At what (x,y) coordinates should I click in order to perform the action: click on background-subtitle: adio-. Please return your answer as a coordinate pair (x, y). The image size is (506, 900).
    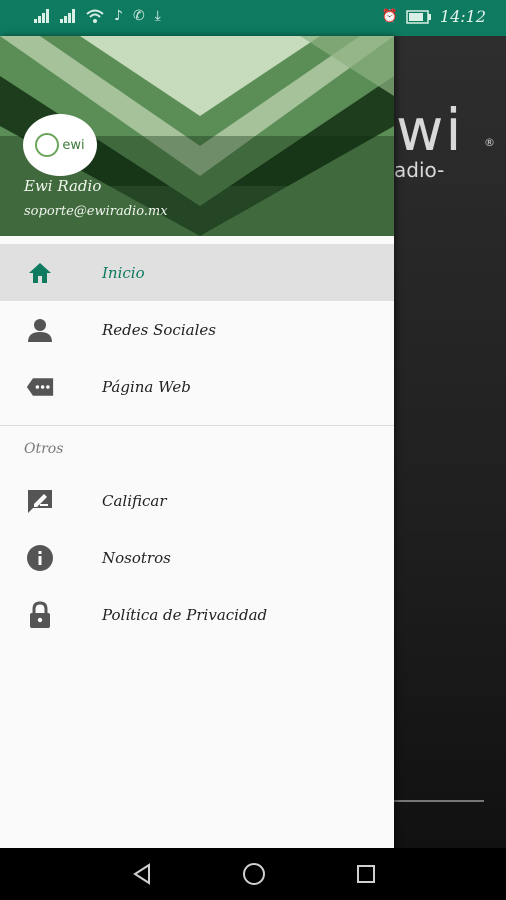
    Looking at the image, I should click on (419, 170).